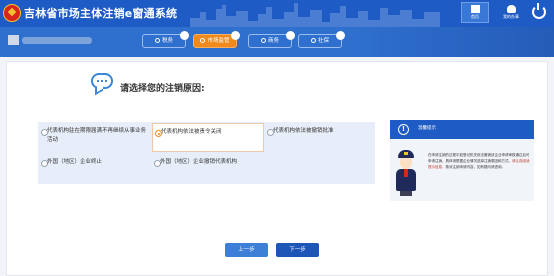  What do you see at coordinates (340, 35) in the screenshot?
I see `tab-social-badge` at bounding box center [340, 35].